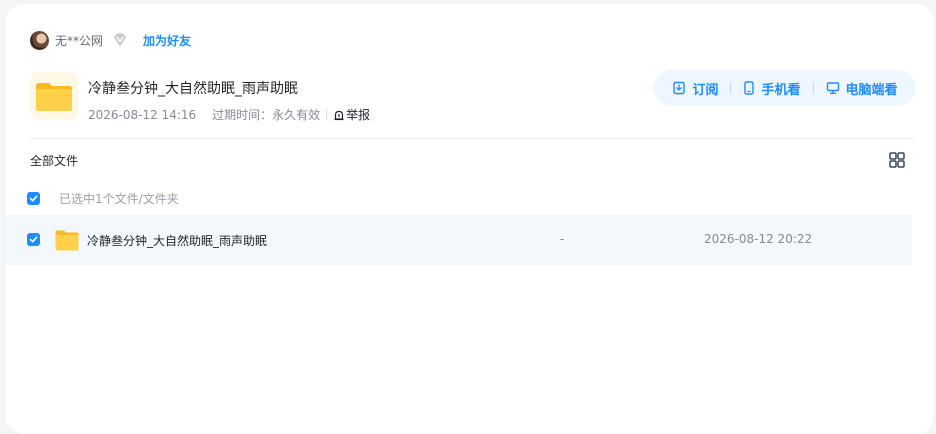 This screenshot has width=936, height=434. I want to click on file-size: -, so click(562, 239).